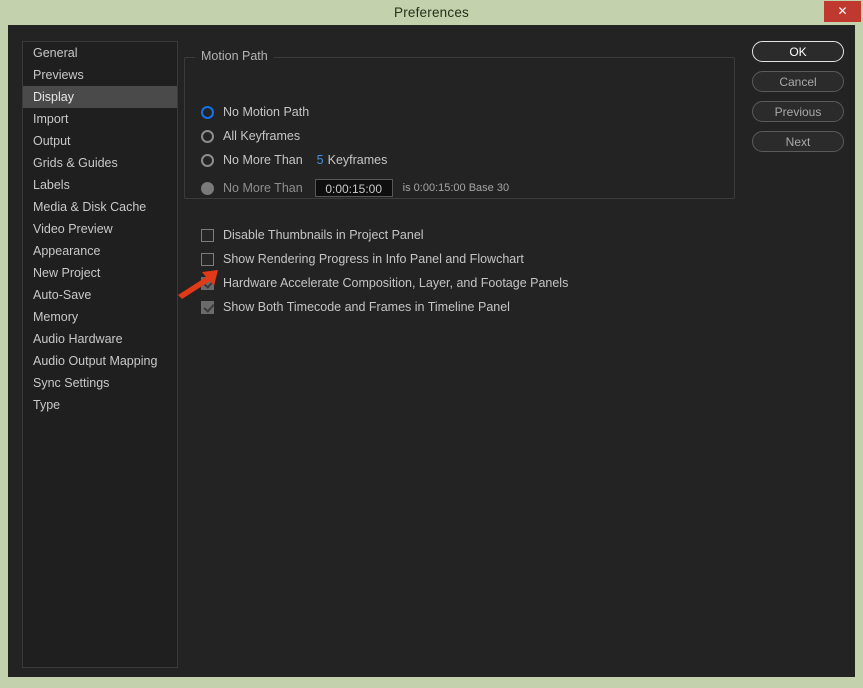 Image resolution: width=863 pixels, height=688 pixels. Describe the element at coordinates (100, 339) in the screenshot. I see `sidebar-item-audio-hardware: Audio Hardware` at that location.